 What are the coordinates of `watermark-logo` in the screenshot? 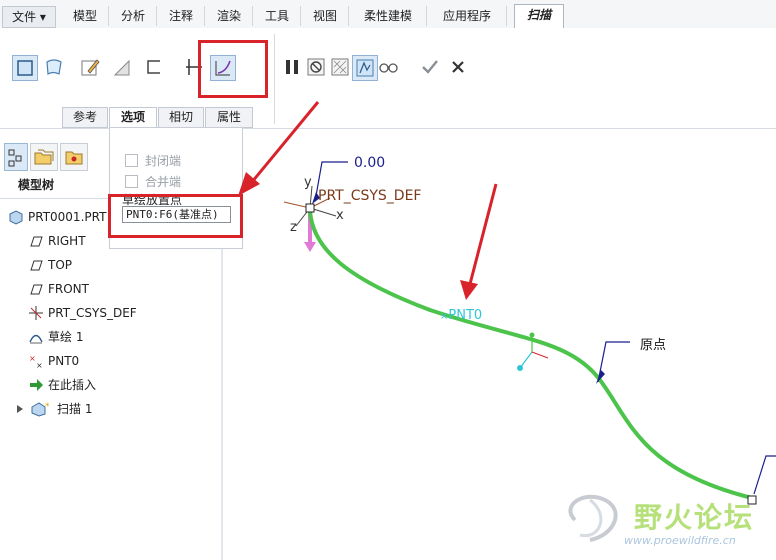 It's located at (593, 518).